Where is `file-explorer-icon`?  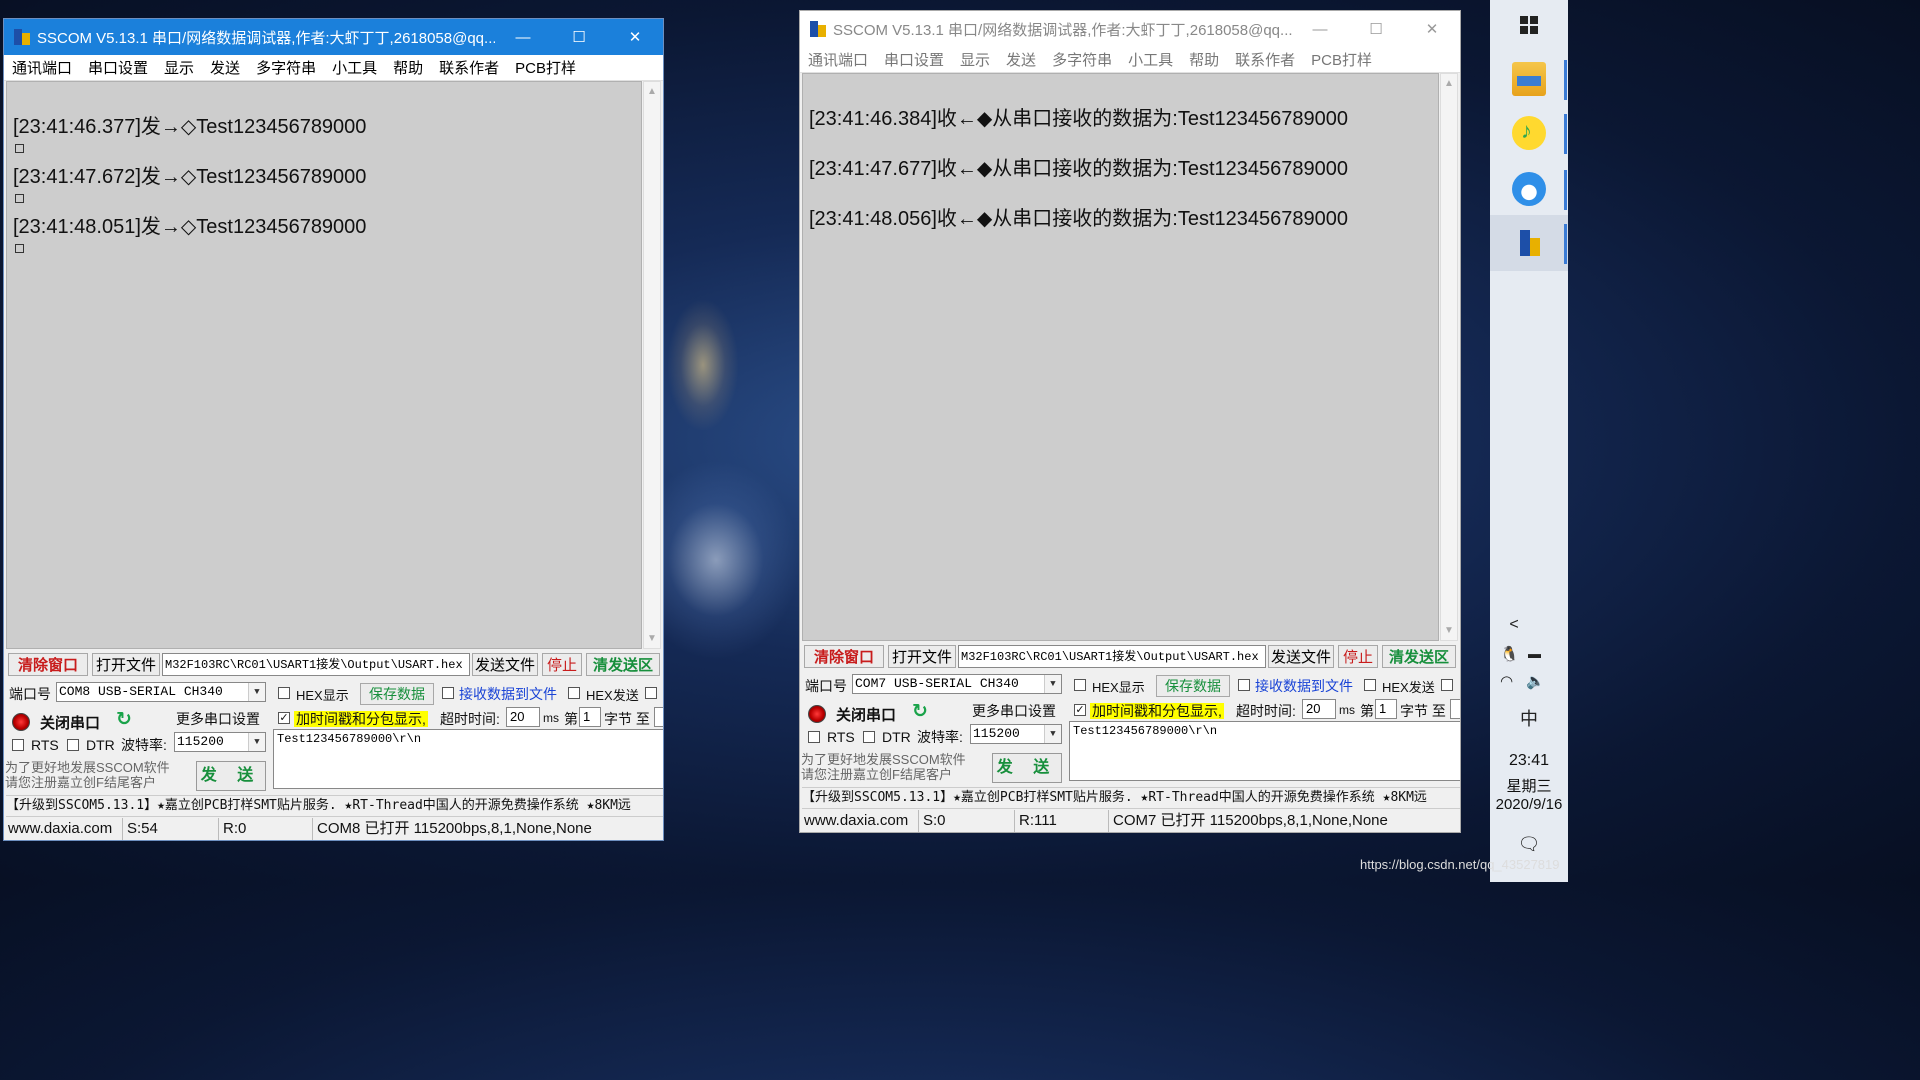 file-explorer-icon is located at coordinates (1529, 79).